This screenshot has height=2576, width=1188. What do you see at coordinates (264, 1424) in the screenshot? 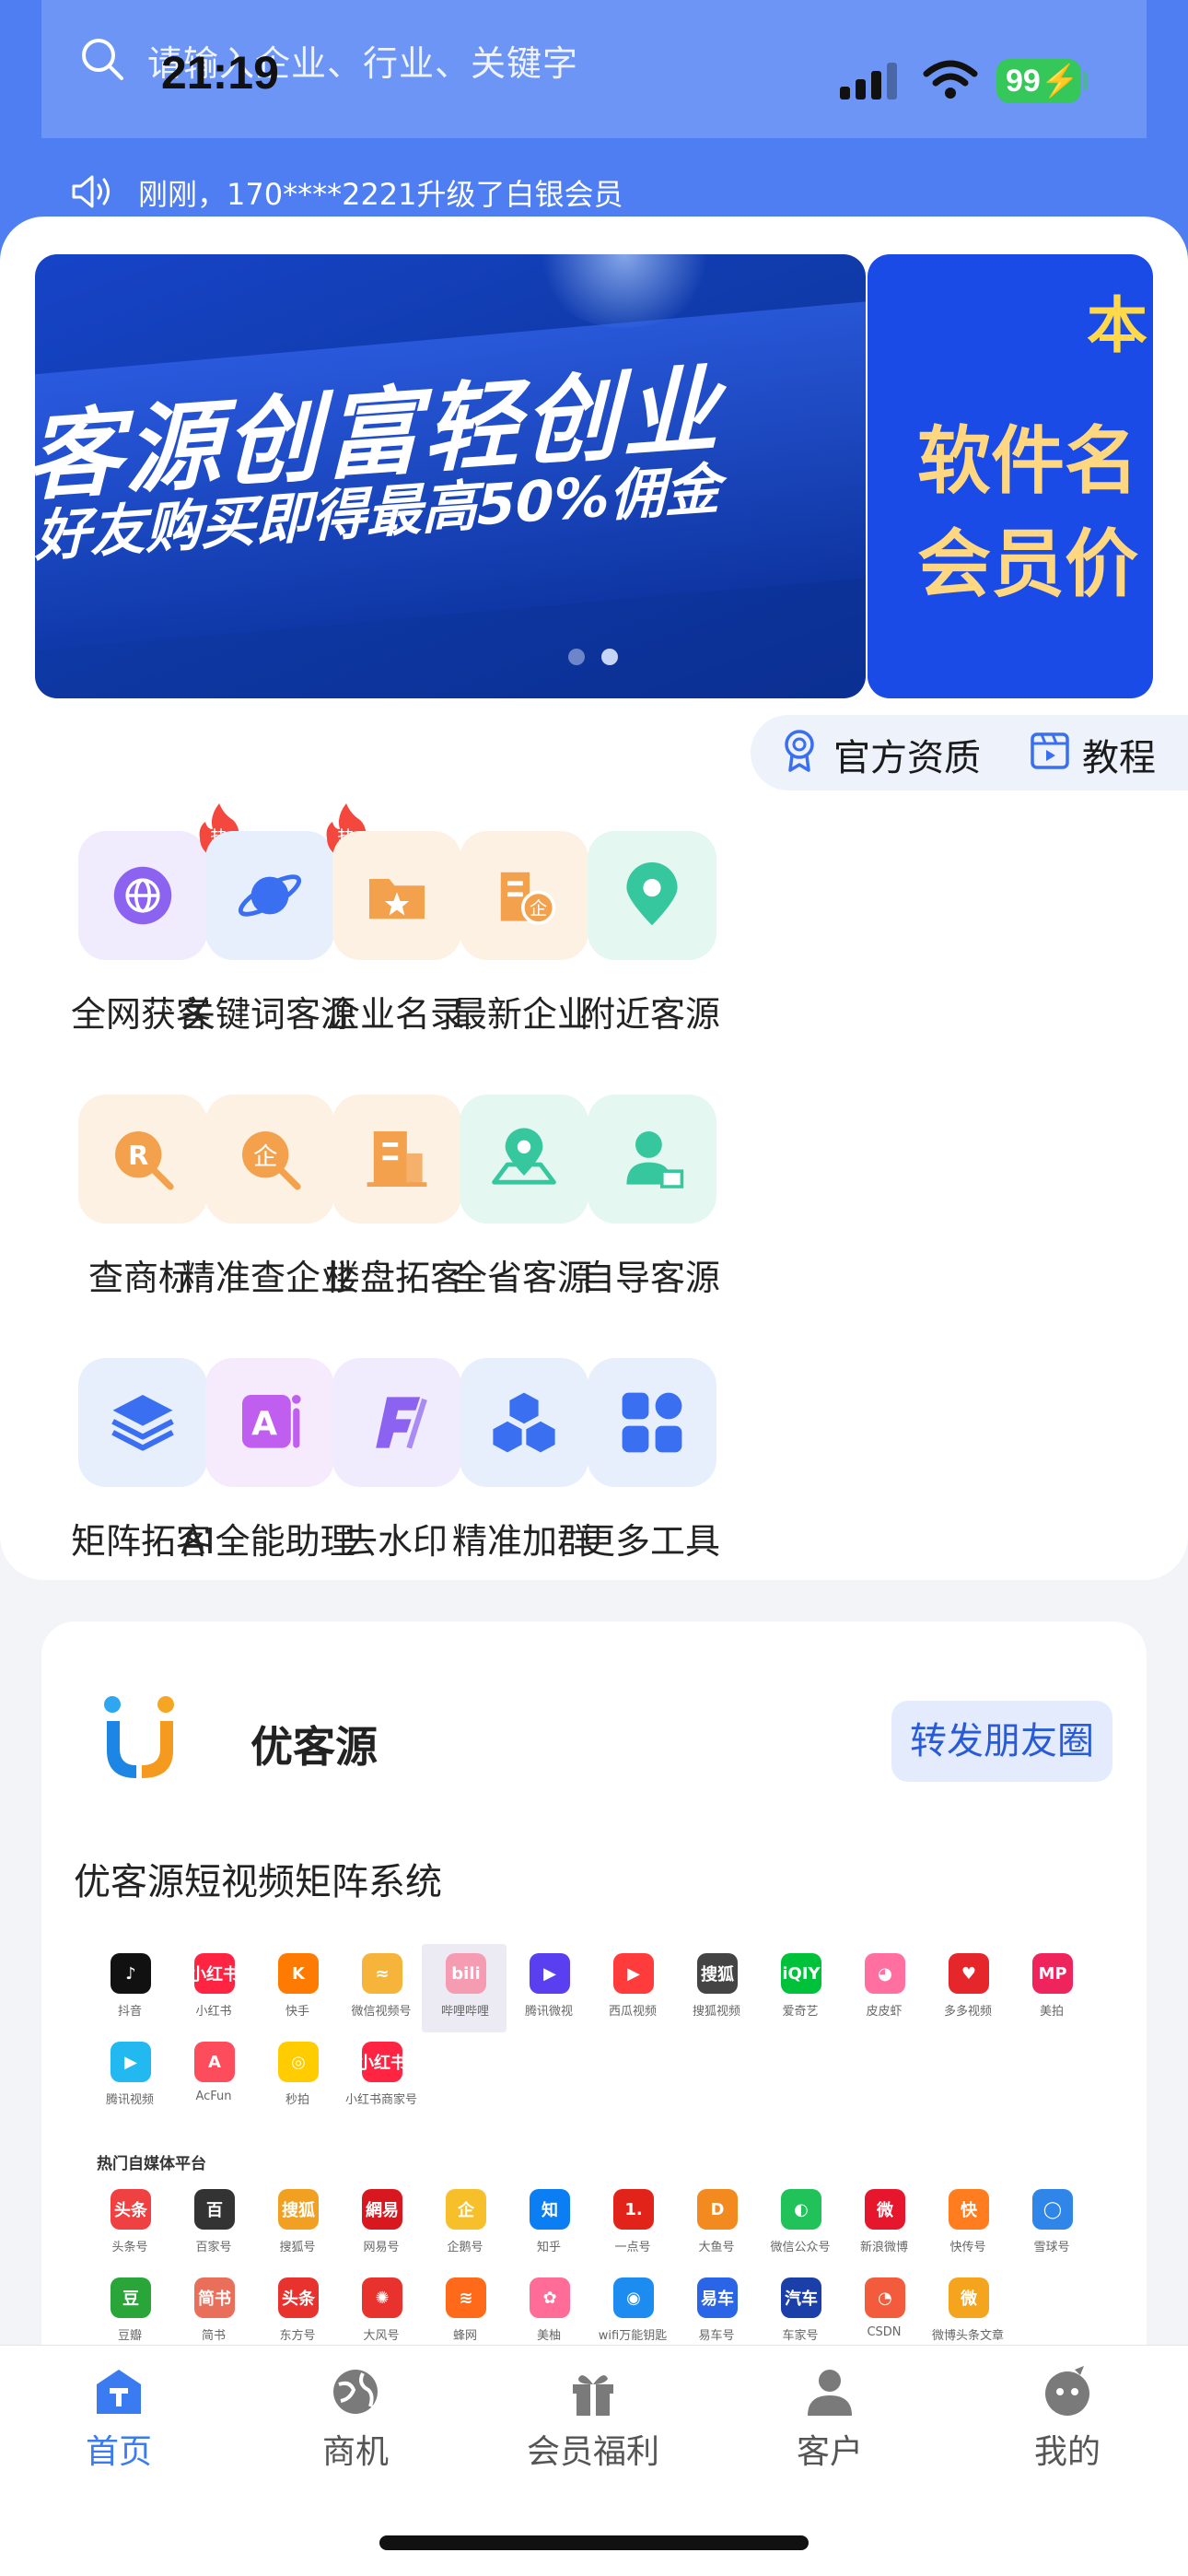
I see `svg-text: A` at bounding box center [264, 1424].